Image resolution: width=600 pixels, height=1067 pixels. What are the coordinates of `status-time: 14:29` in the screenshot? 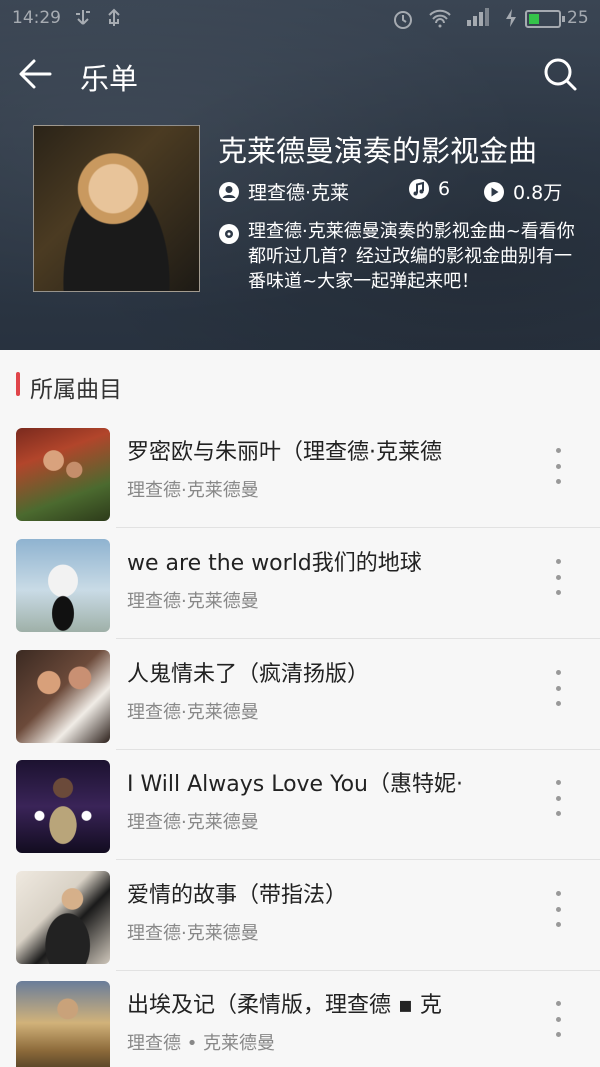 It's located at (36, 18).